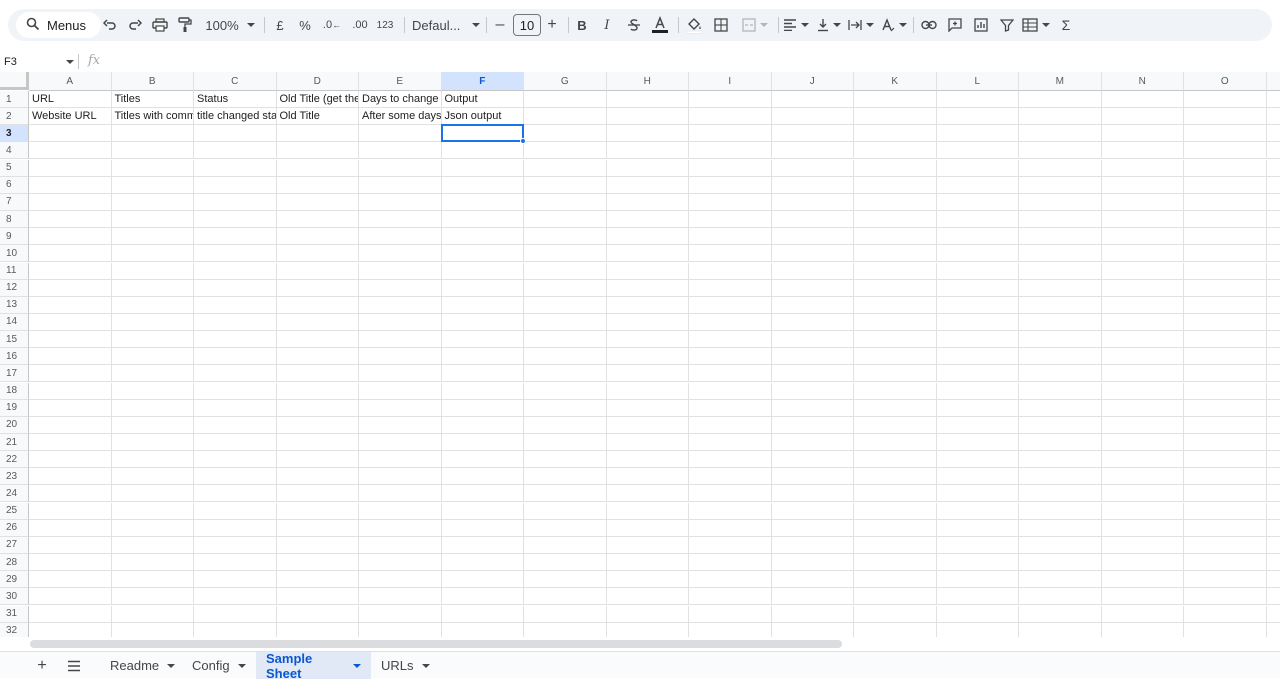  What do you see at coordinates (895, 116) in the screenshot?
I see `cell-k2` at bounding box center [895, 116].